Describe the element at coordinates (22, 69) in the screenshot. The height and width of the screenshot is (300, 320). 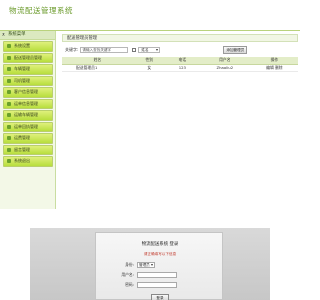
I see `sidebar-item-label: 车辆管理` at that location.